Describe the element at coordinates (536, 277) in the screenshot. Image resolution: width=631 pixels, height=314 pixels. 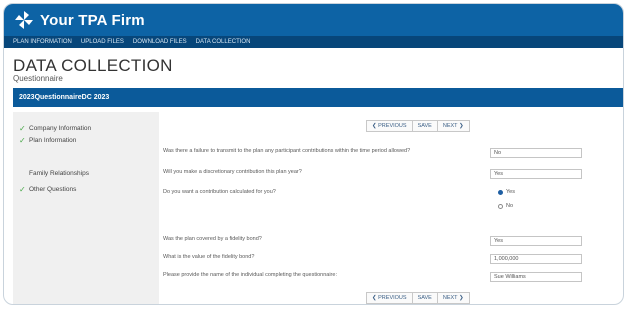
I see `answer-field: Sue Williams` at that location.